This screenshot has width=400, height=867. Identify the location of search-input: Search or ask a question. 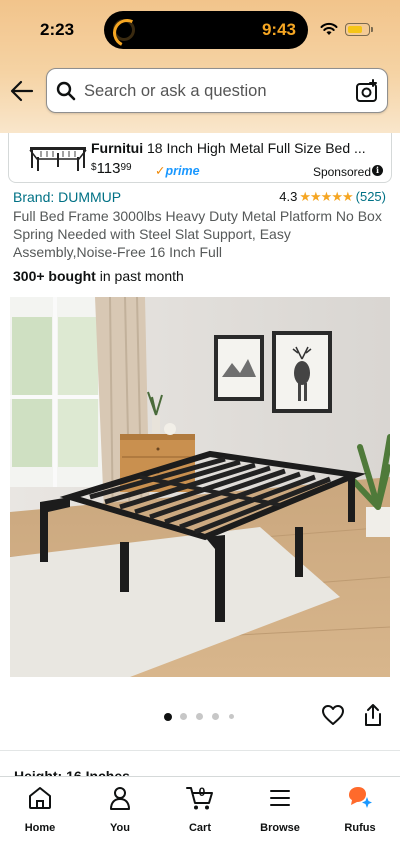
(175, 91).